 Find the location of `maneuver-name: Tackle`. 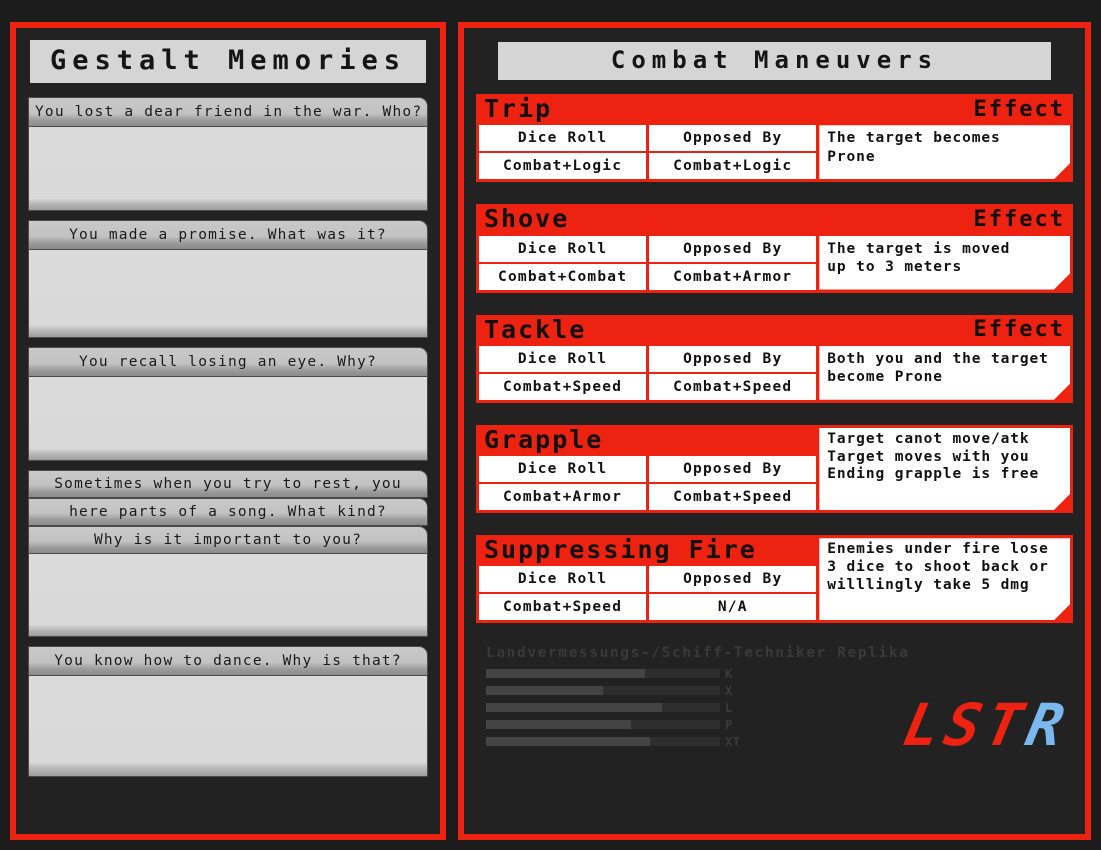

maneuver-name: Tackle is located at coordinates (535, 329).